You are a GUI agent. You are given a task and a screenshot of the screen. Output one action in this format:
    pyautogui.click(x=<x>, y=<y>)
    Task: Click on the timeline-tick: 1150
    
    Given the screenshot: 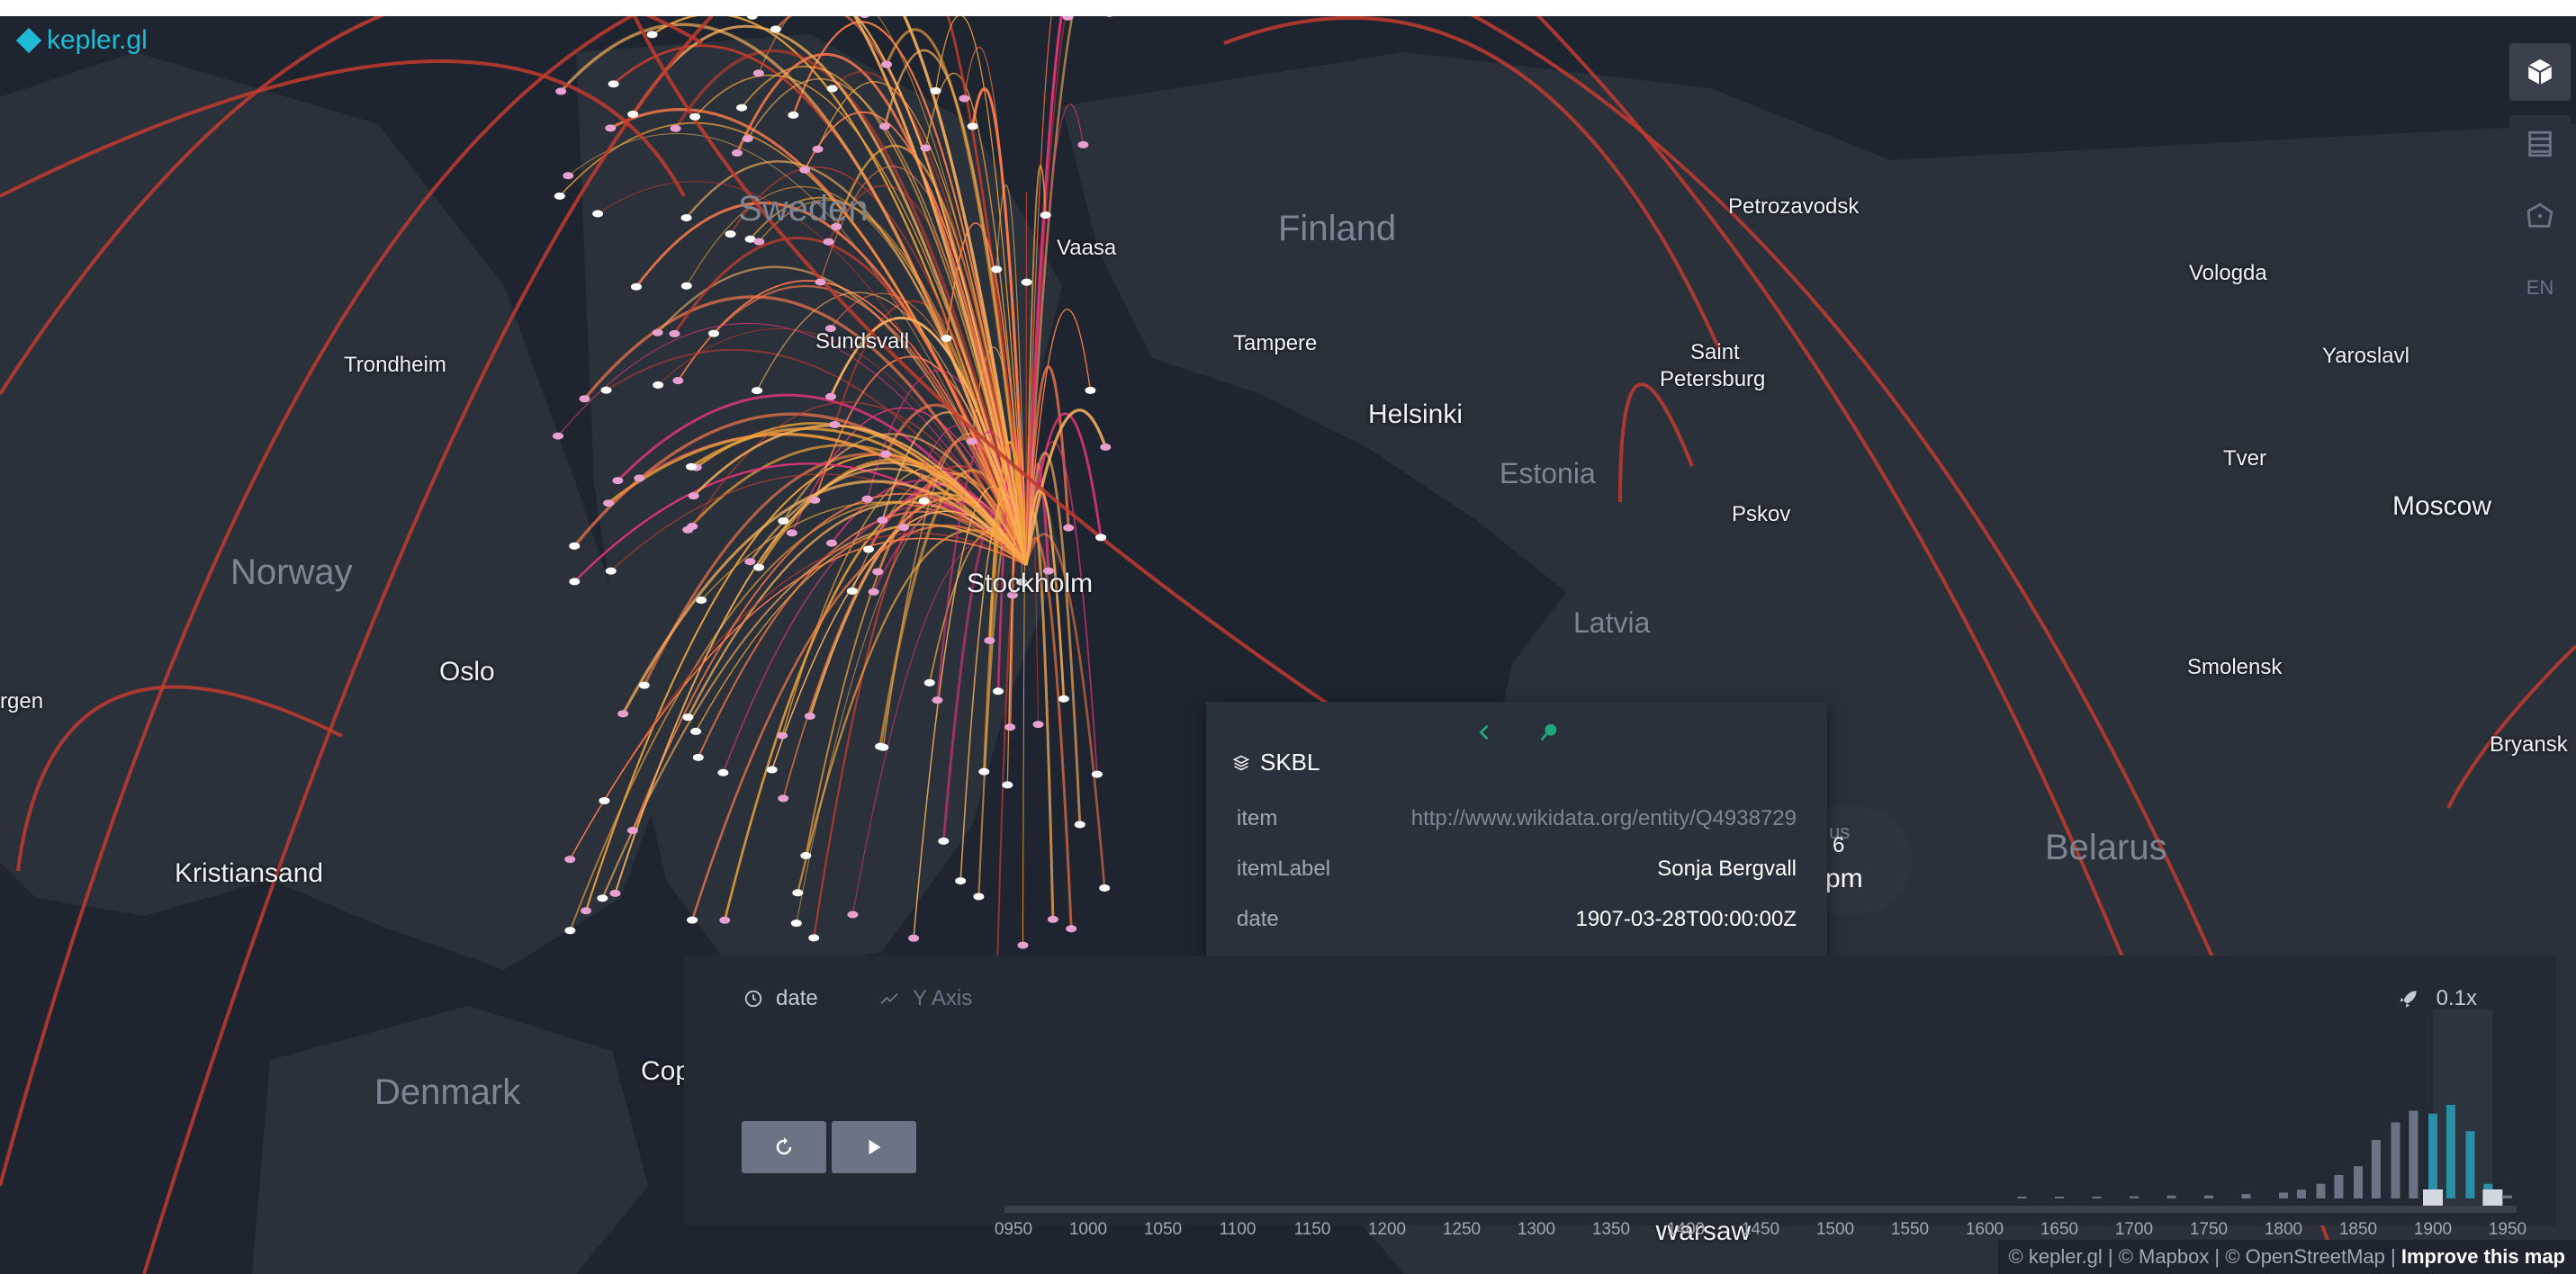 What is the action you would take?
    pyautogui.click(x=1312, y=1229)
    